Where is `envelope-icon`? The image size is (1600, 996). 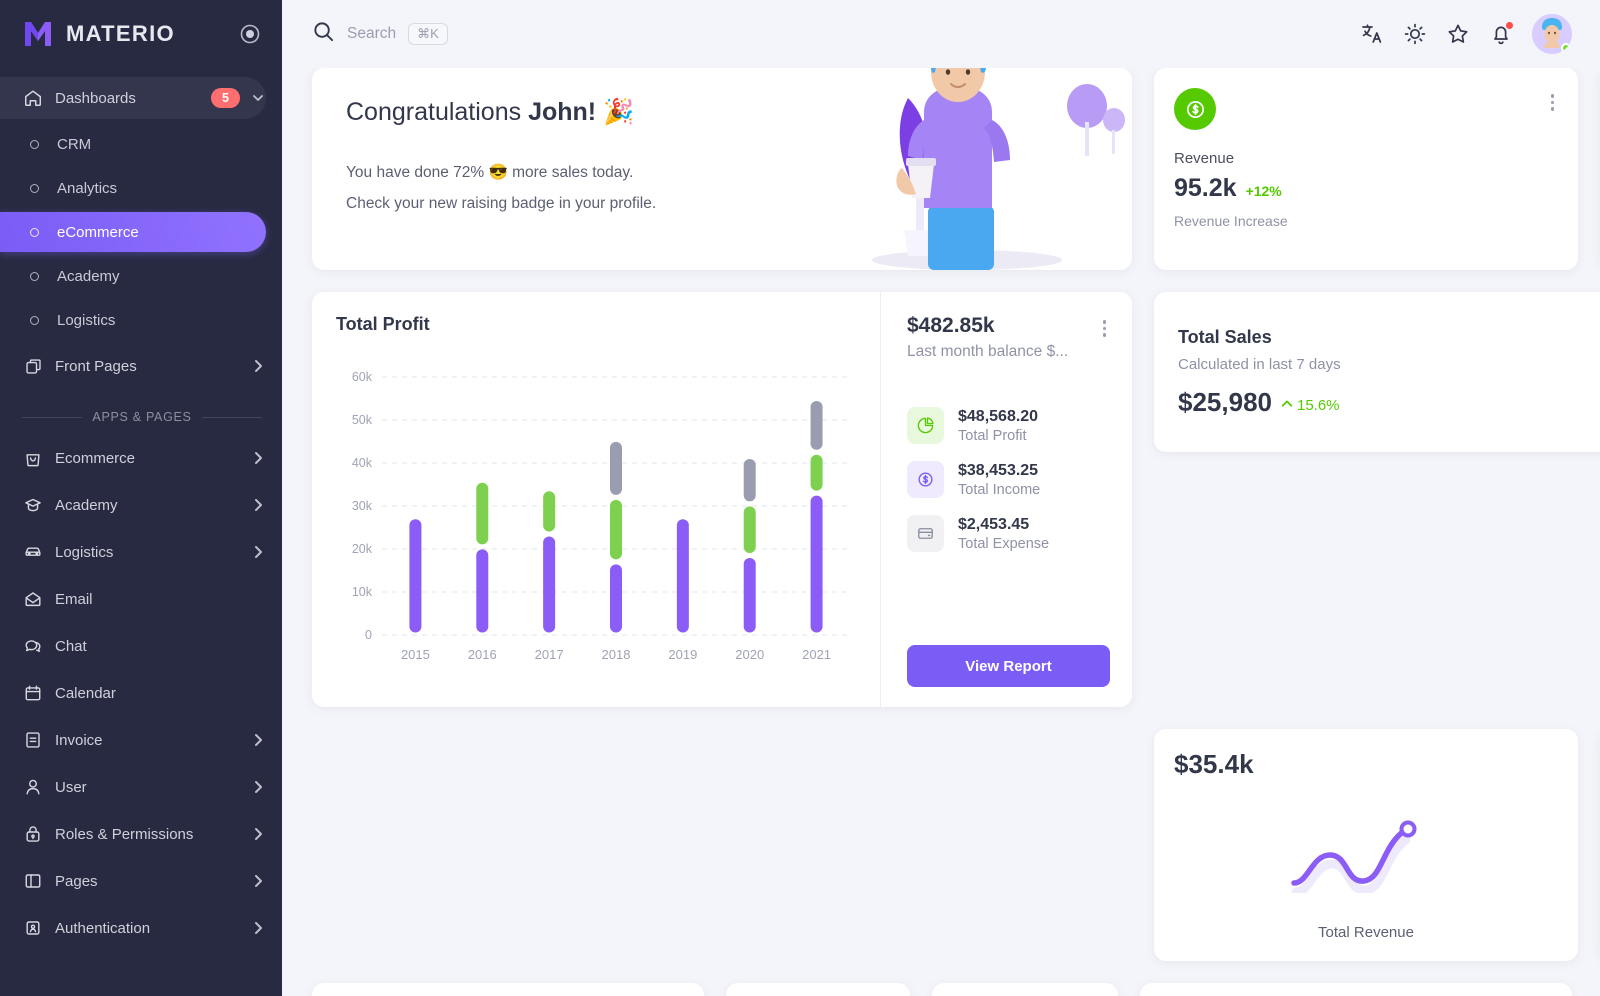 envelope-icon is located at coordinates (33, 599).